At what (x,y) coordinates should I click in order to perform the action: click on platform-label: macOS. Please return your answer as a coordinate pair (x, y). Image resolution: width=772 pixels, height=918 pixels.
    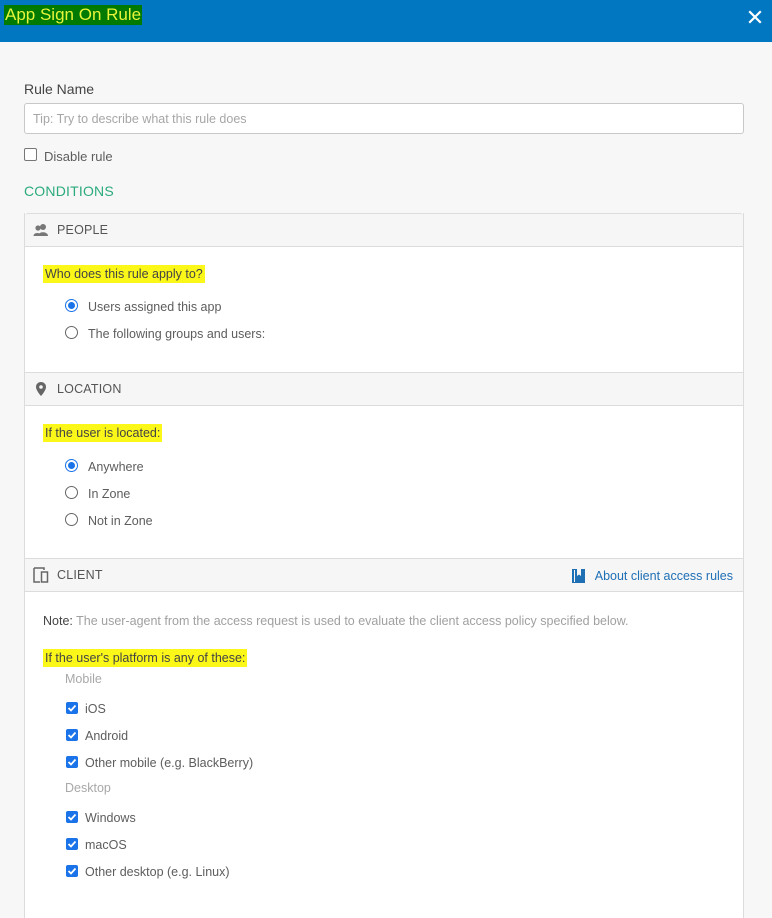
    Looking at the image, I should click on (106, 845).